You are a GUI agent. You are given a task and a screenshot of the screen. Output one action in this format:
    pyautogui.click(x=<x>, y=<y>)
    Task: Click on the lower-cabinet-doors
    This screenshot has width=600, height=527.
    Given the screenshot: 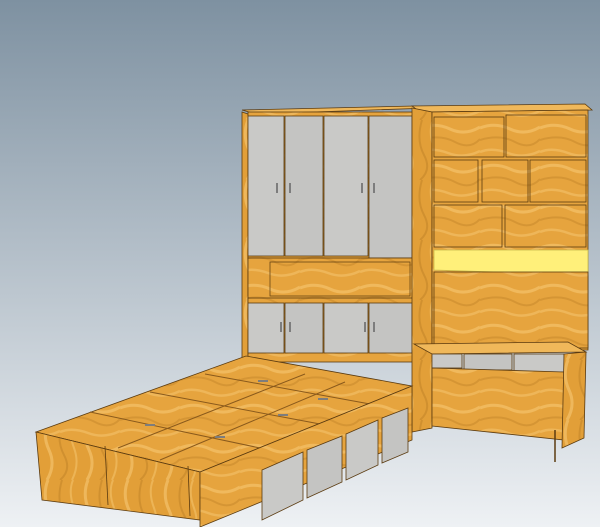 What is the action you would take?
    pyautogui.click(x=330, y=328)
    